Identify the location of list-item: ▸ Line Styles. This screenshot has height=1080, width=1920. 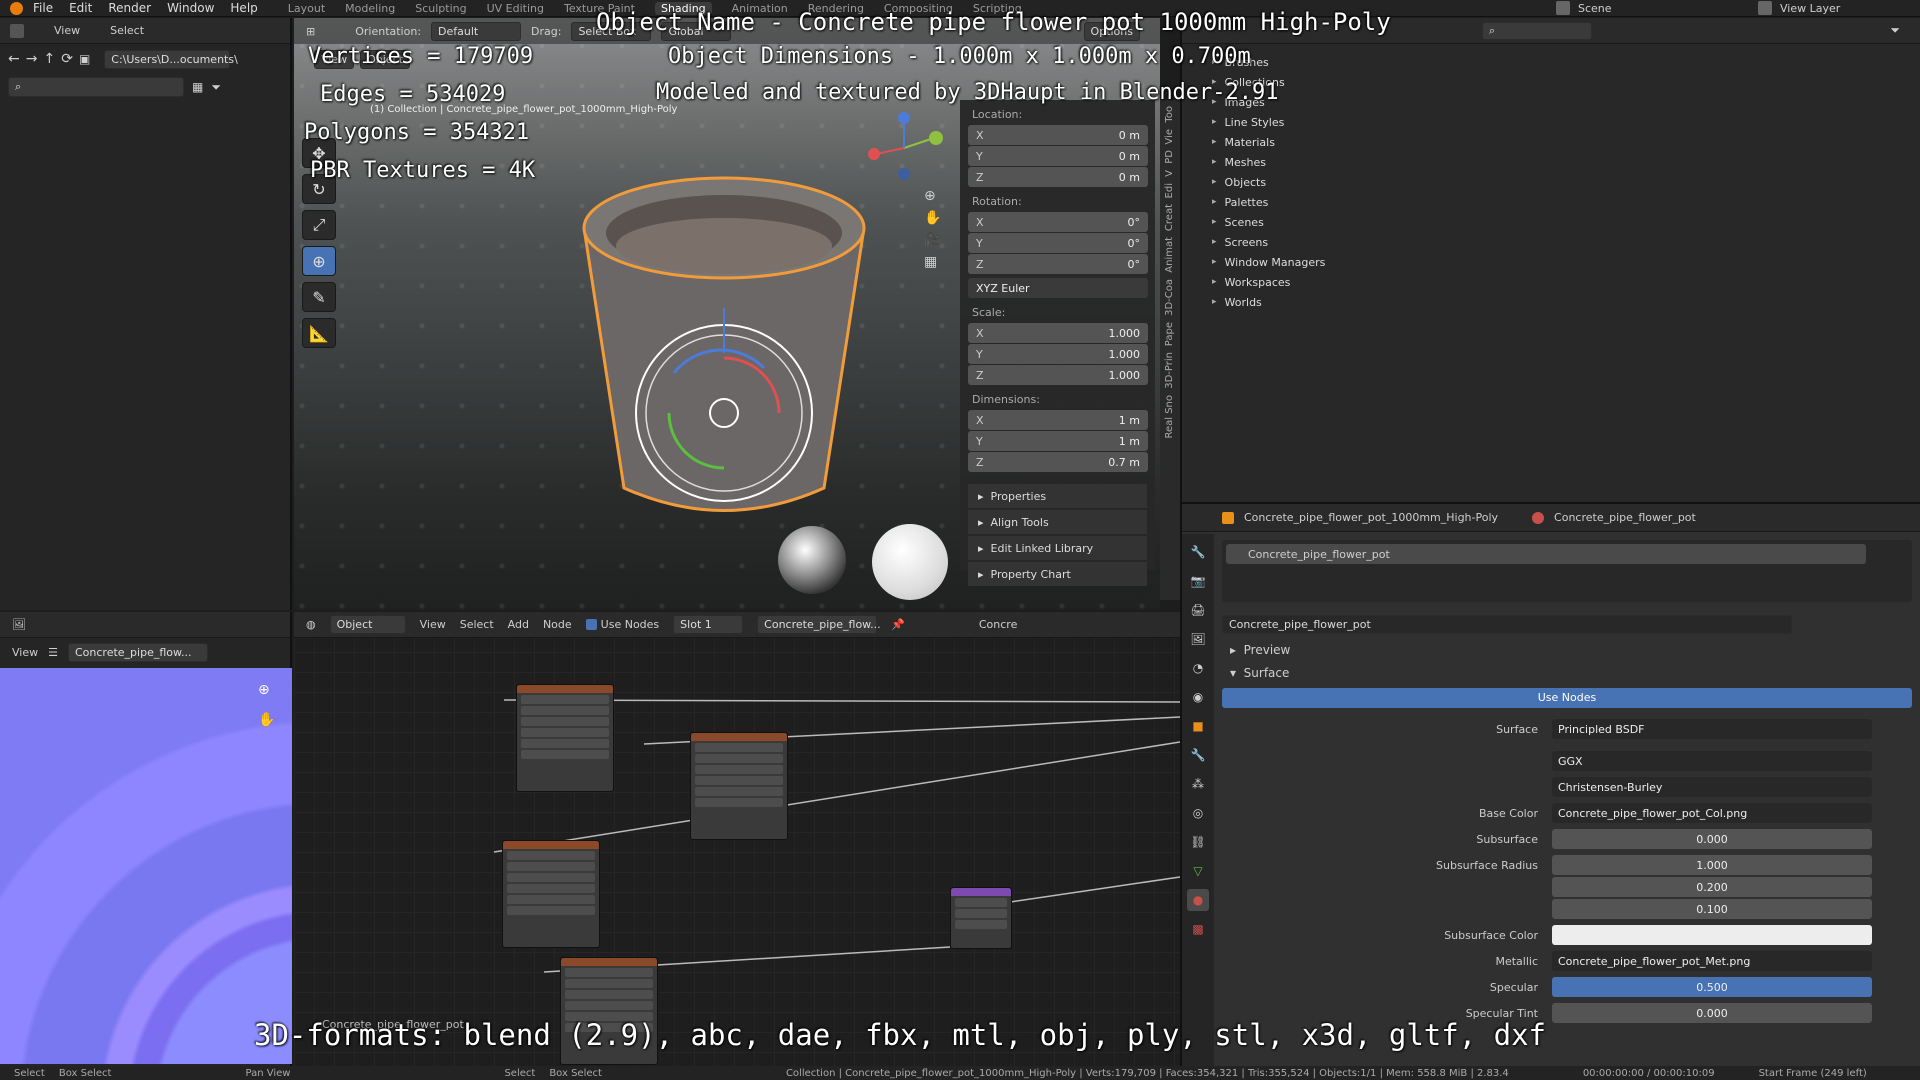
(1551, 122).